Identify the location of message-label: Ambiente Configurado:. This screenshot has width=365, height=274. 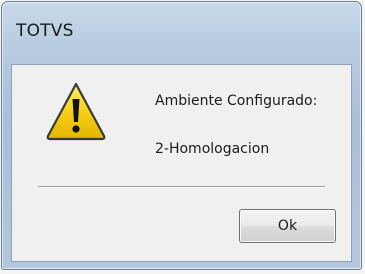
(236, 101).